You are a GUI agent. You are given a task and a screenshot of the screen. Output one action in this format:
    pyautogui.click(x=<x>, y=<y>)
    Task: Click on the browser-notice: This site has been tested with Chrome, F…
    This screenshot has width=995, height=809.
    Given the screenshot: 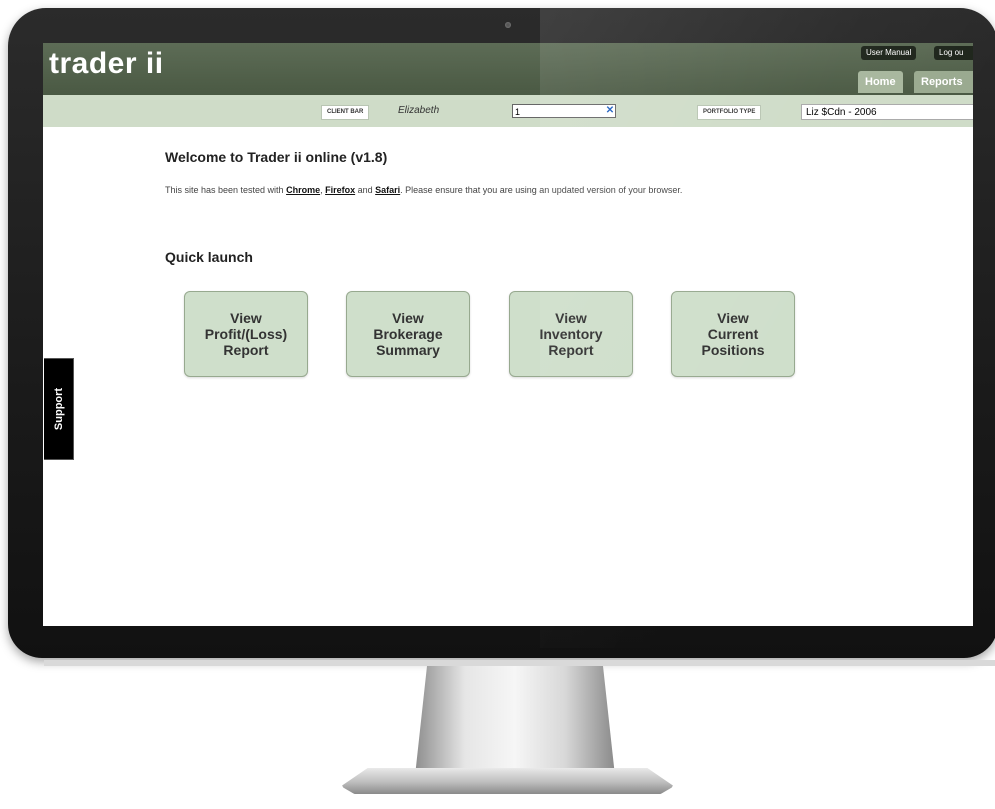 What is the action you would take?
    pyautogui.click(x=424, y=190)
    